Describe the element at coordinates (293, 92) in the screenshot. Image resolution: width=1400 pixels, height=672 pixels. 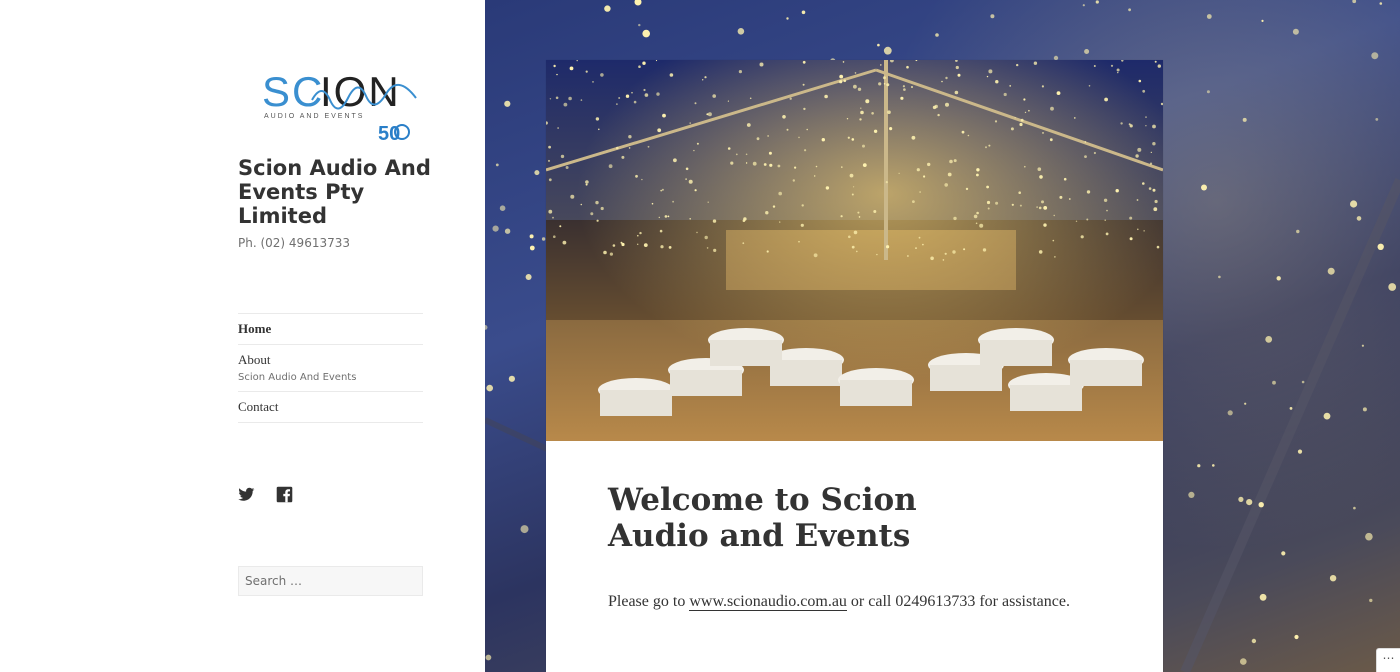
I see `logo-text-blue: SC` at that location.